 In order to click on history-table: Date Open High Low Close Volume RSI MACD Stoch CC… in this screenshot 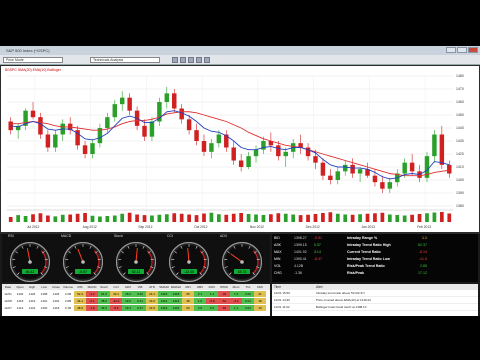, I will do `click(136, 300)`.